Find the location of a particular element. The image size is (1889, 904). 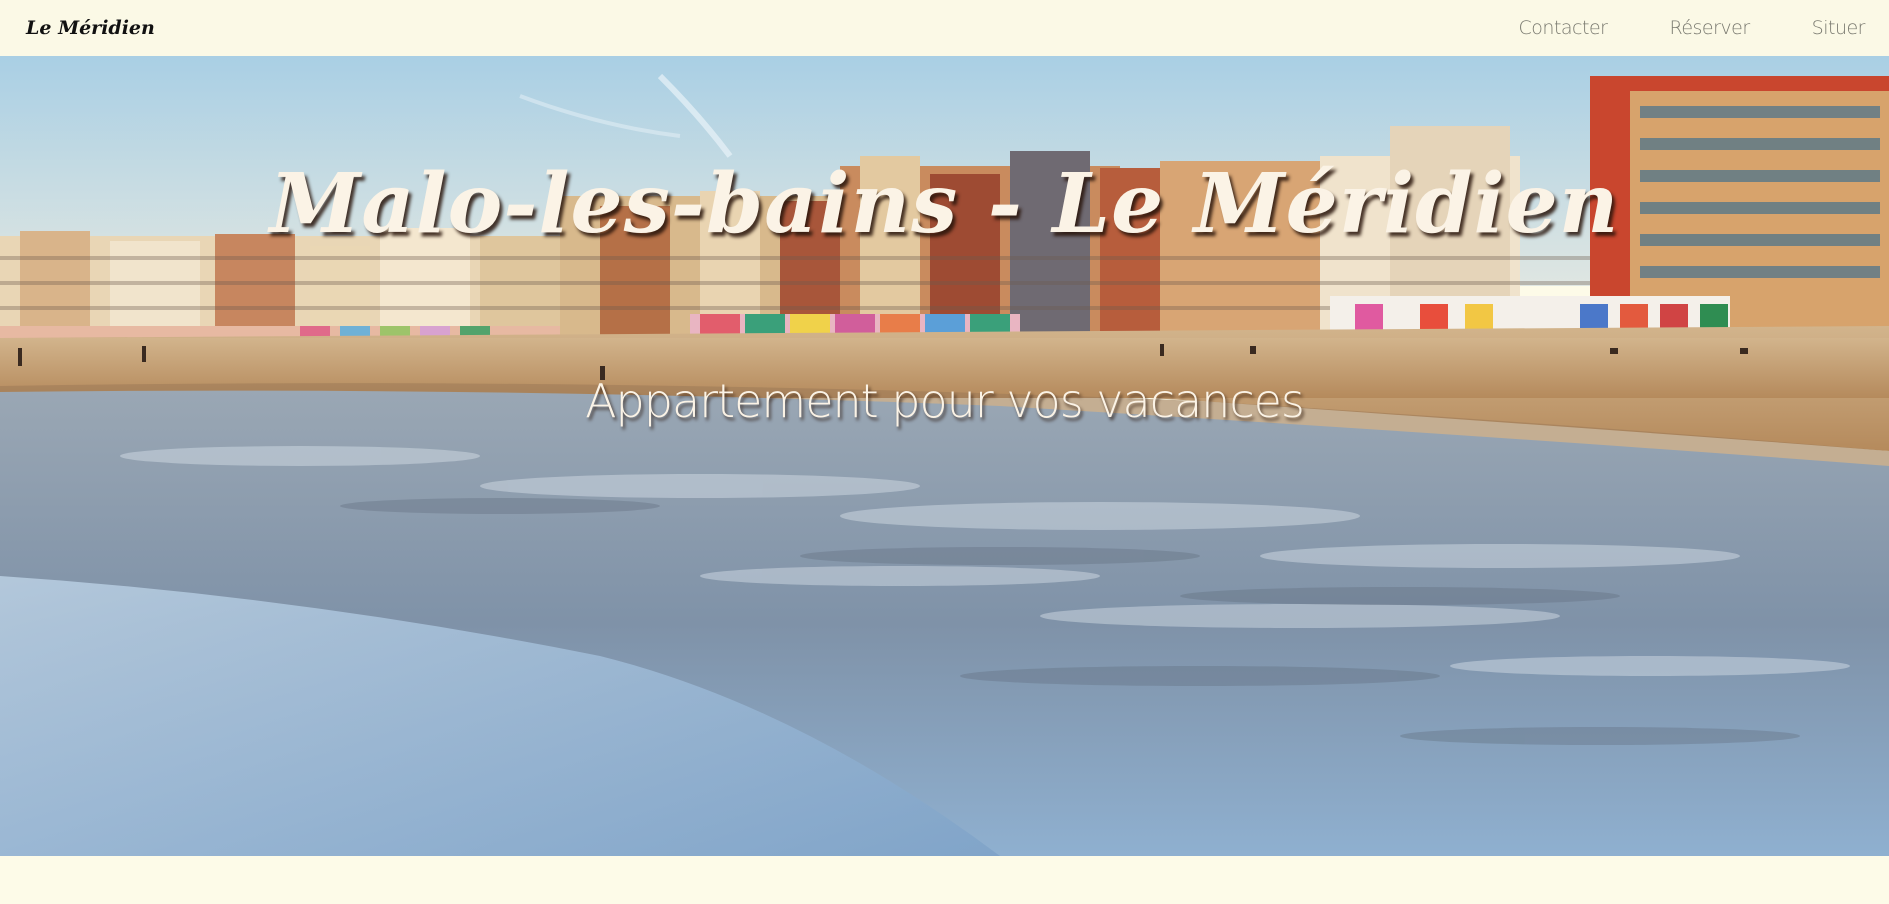

nav-link-situer: Situer is located at coordinates (1839, 28).